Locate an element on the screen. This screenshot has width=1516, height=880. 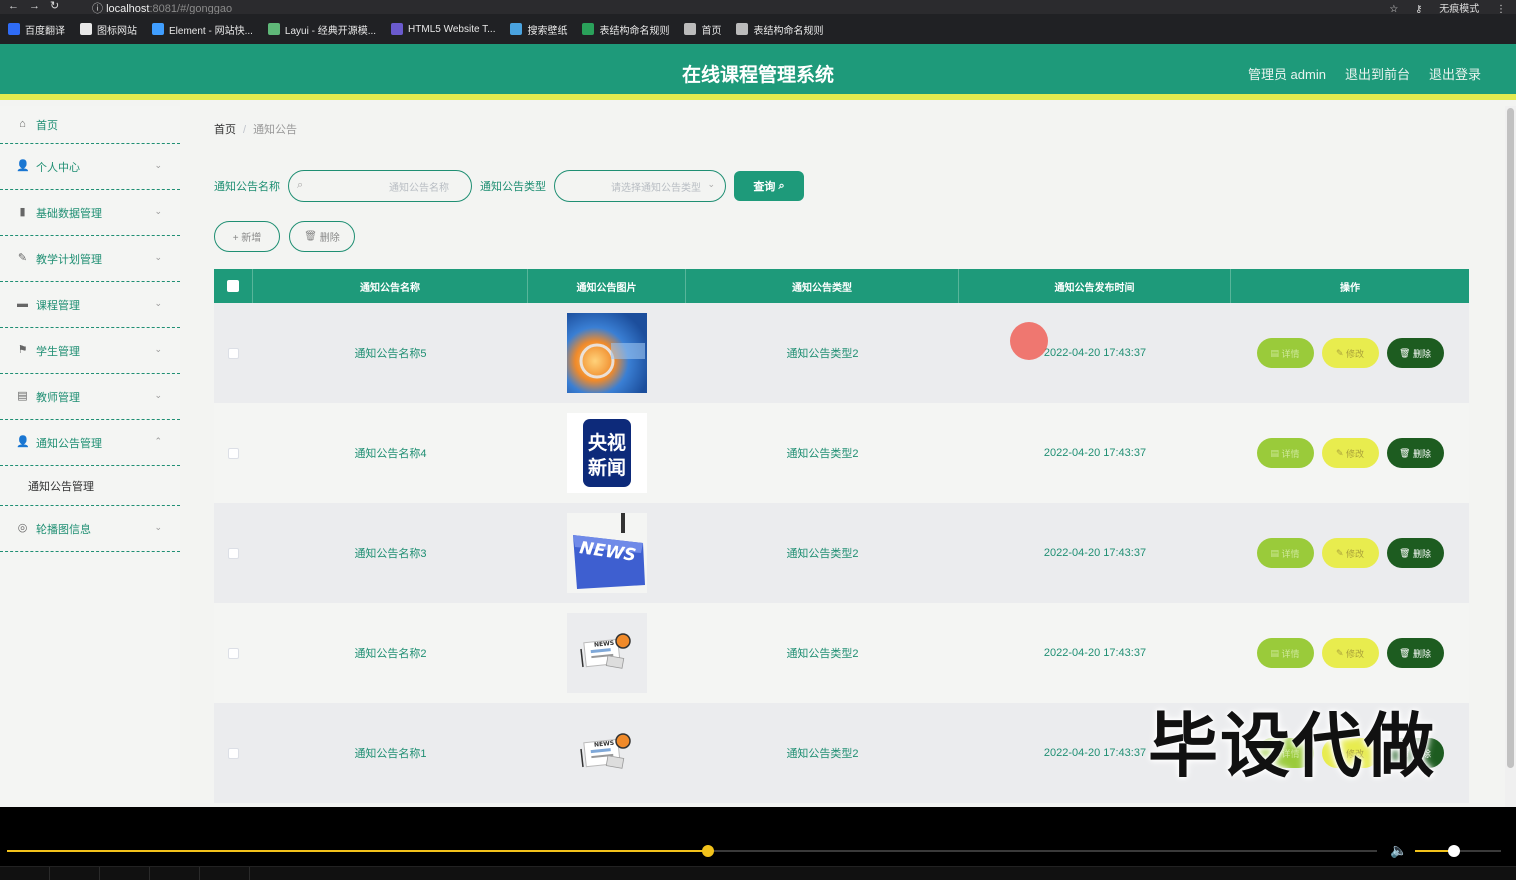
bookmark-item: 首页 is located at coordinates (702, 29).